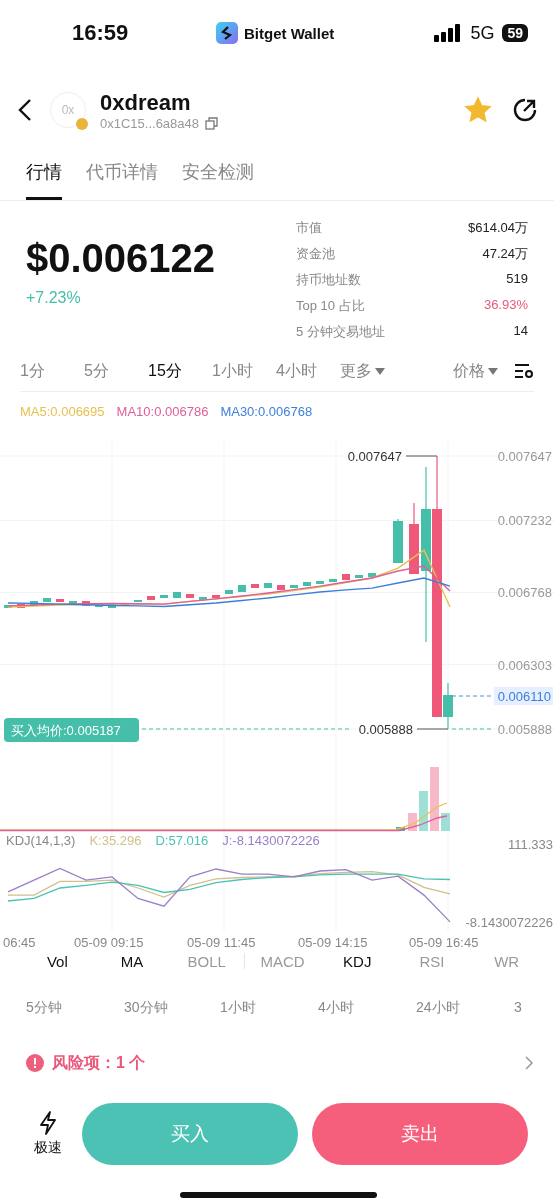 The height and width of the screenshot is (1200, 554). I want to click on lightning-icon, so click(48, 1123).